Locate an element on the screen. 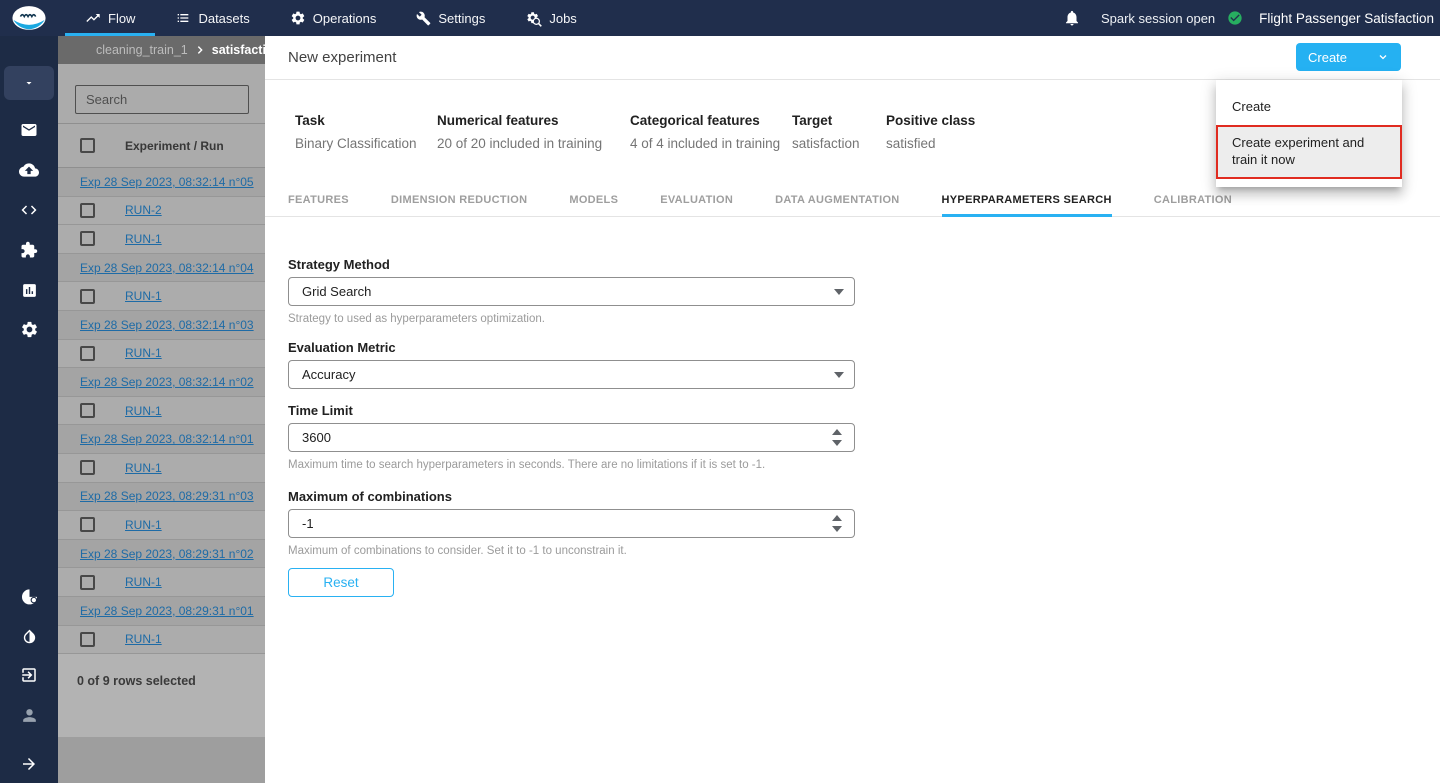  experiment-row: Exp 28 Sep 2023, 08:32:14 n°03 is located at coordinates (161, 325).